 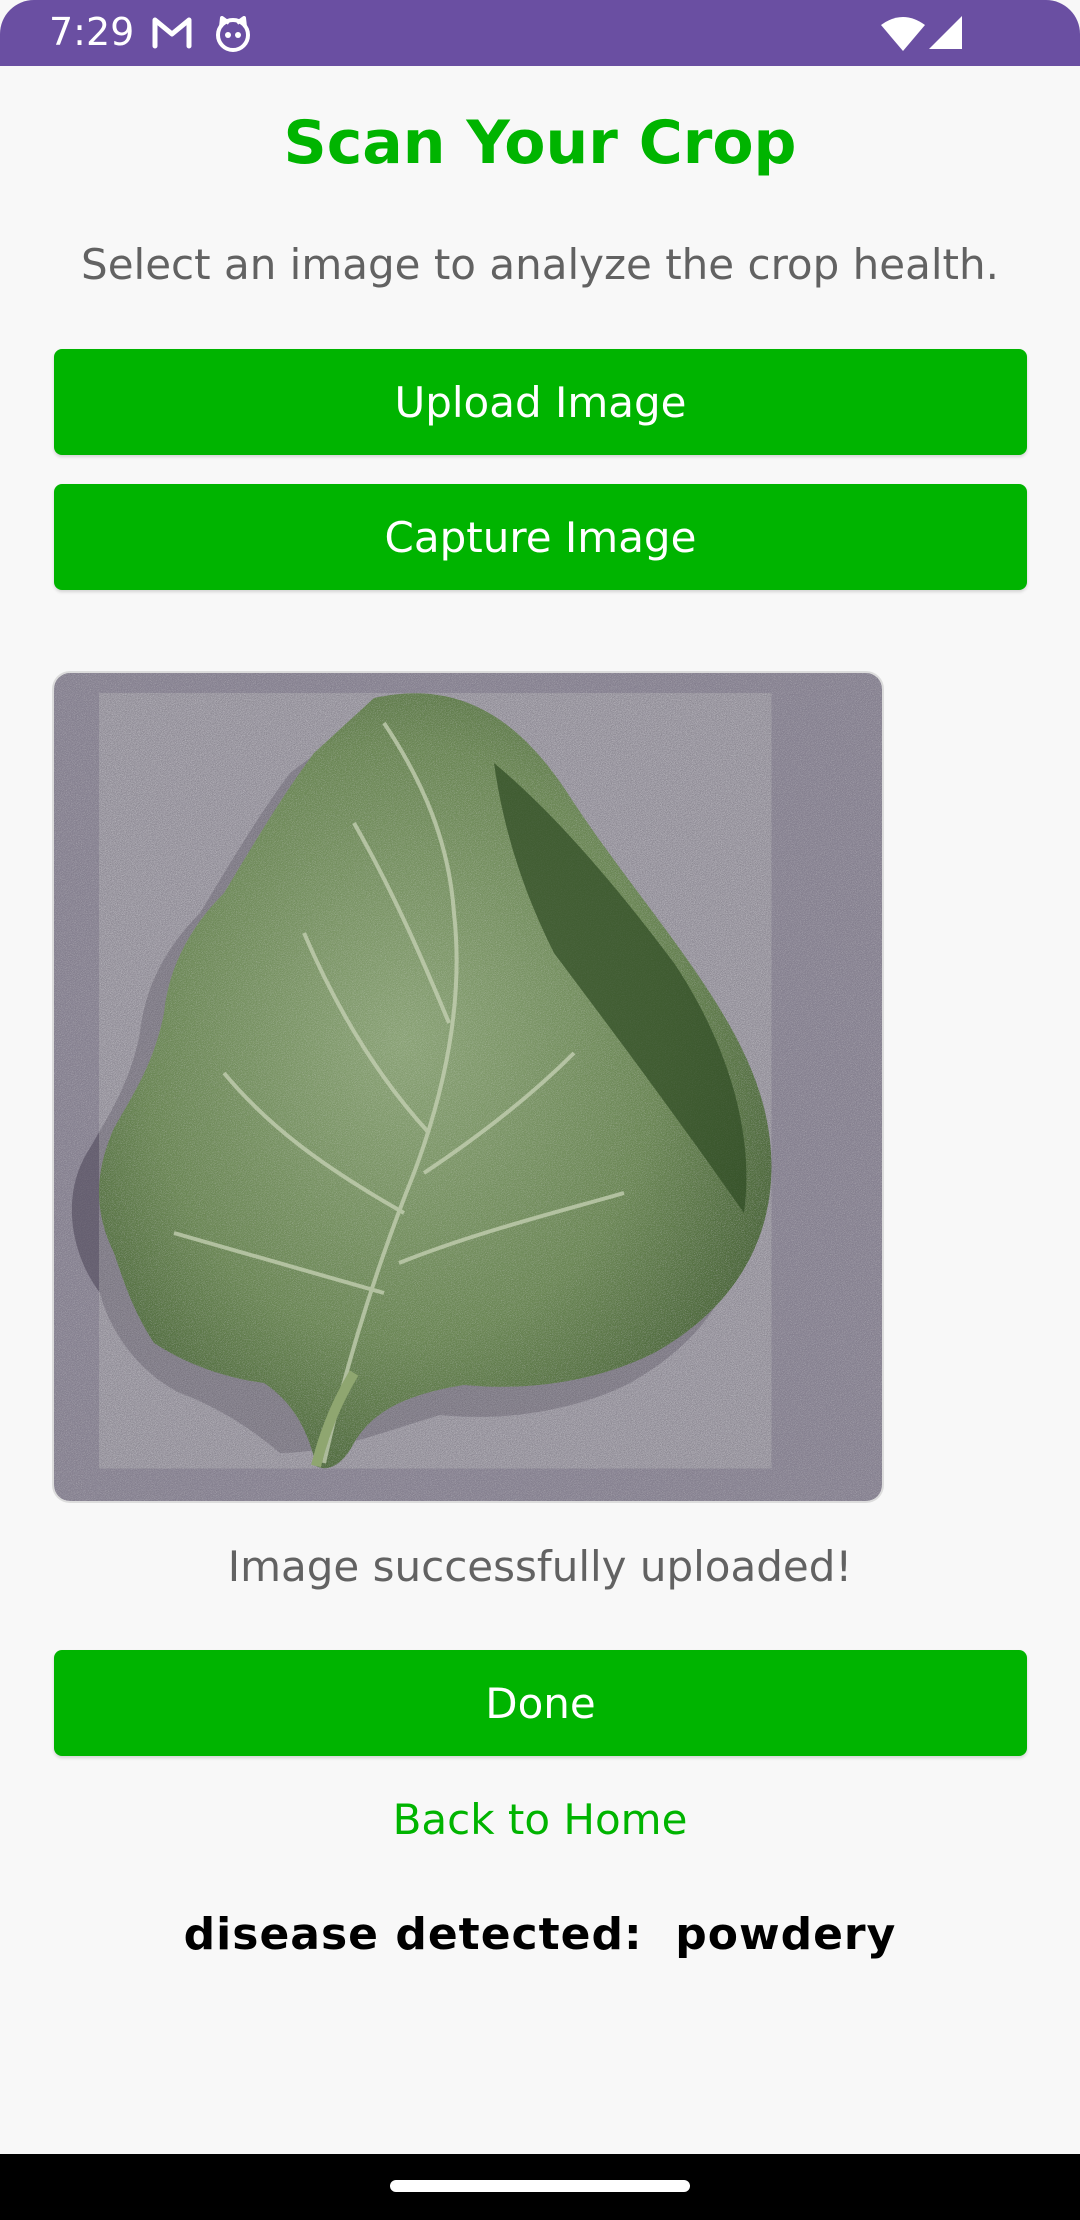 I want to click on capture-image-button: Capture Image, so click(x=540, y=537).